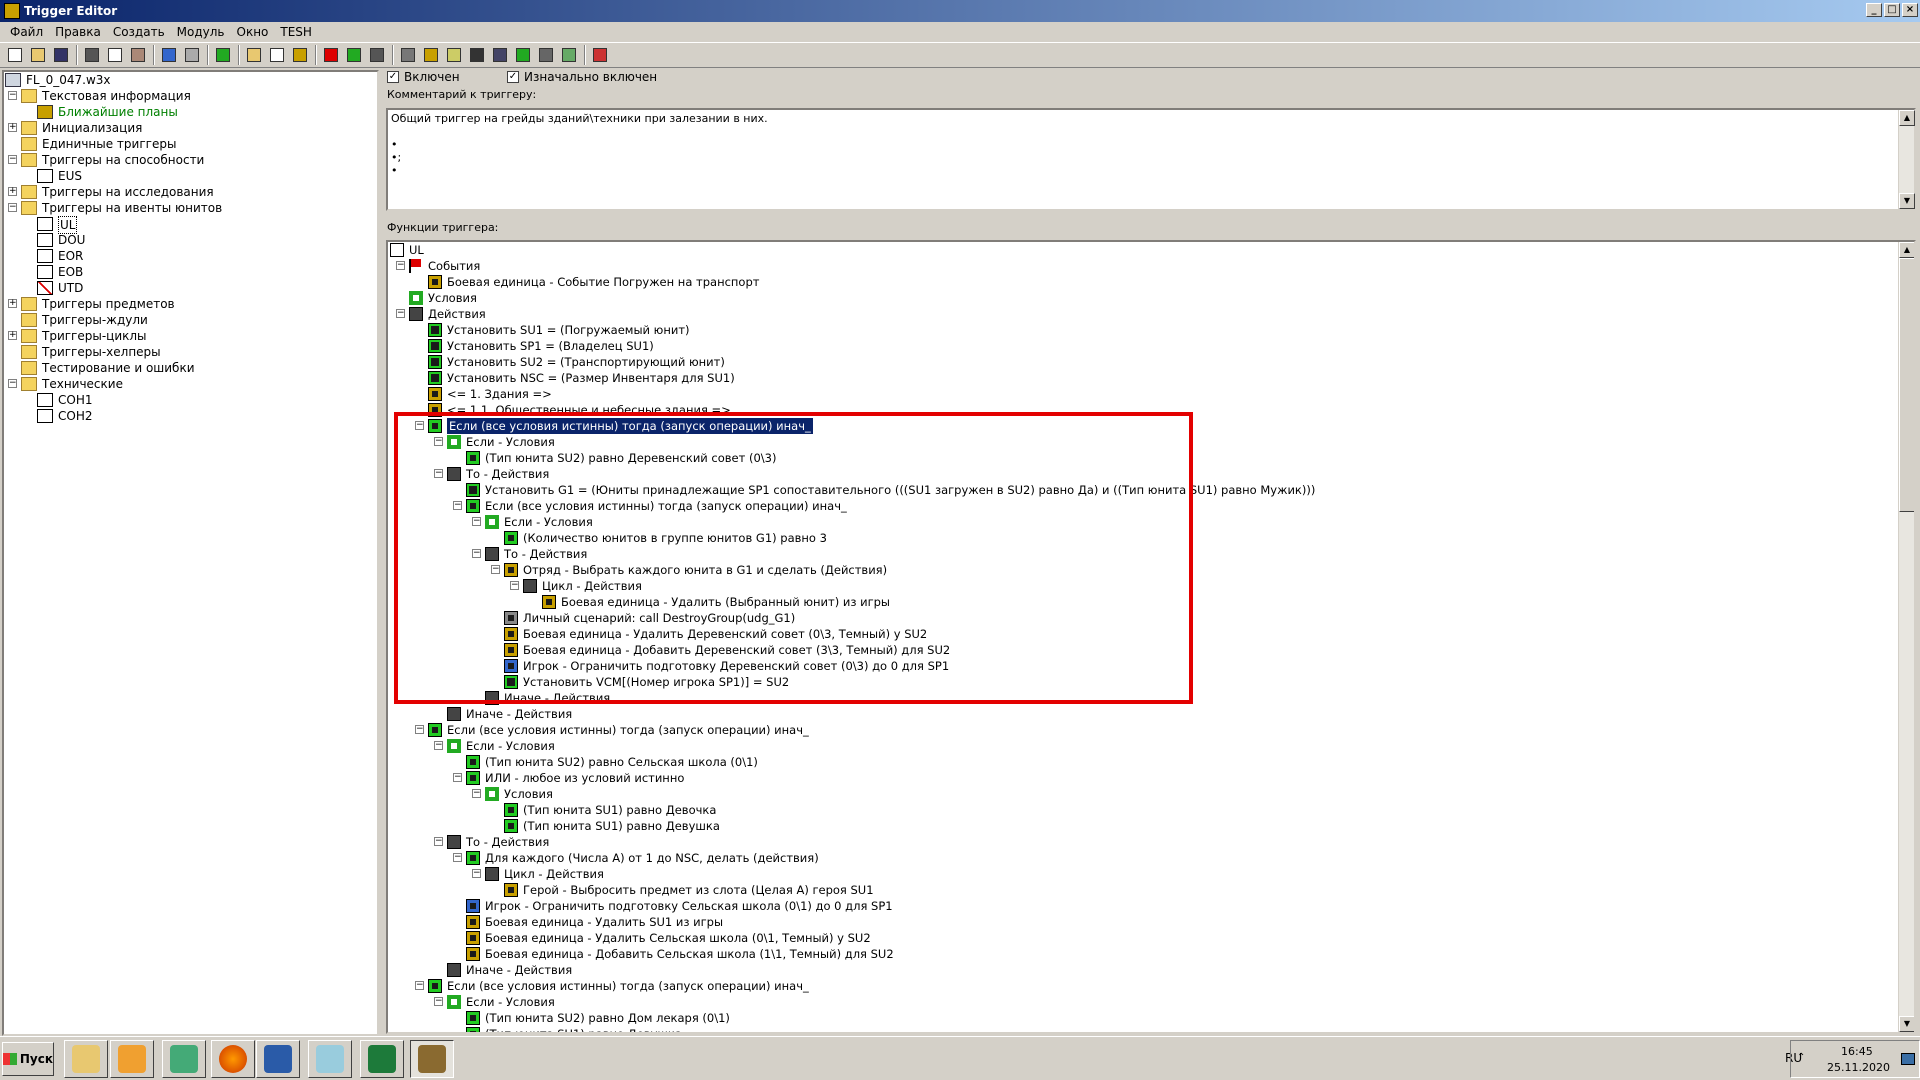 The image size is (1920, 1080). What do you see at coordinates (296, 32) in the screenshot?
I see `menu-5: TESH` at bounding box center [296, 32].